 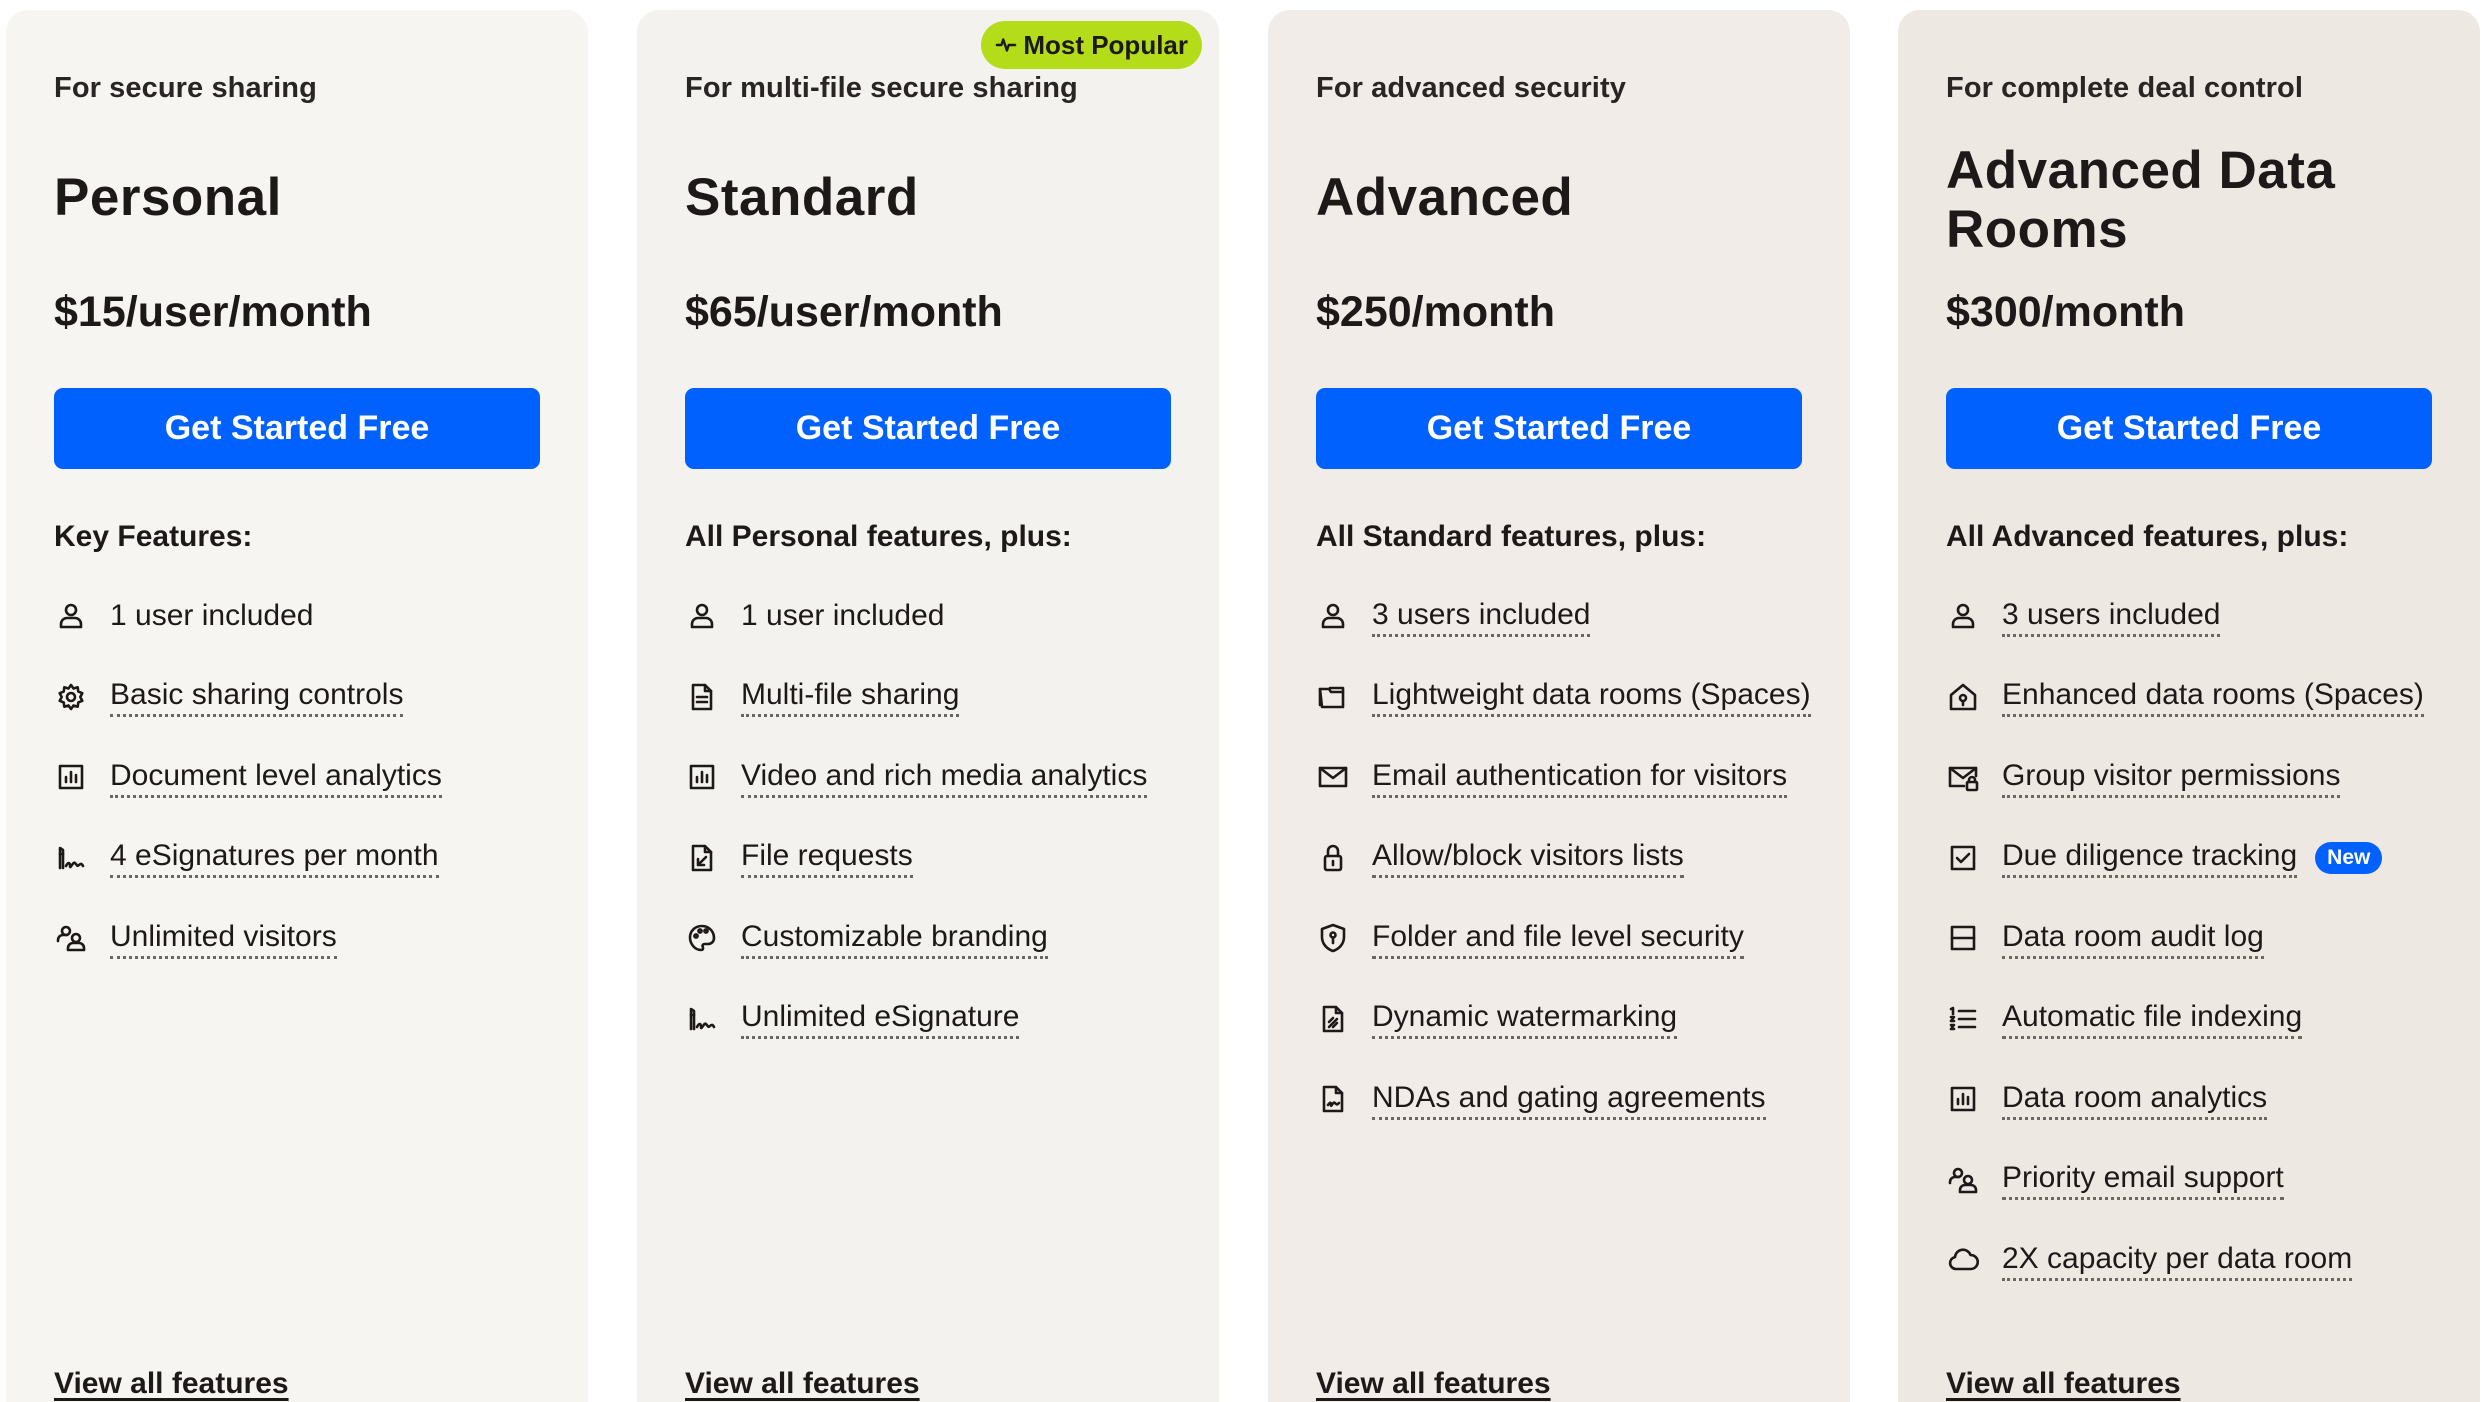 I want to click on feature-item: Unlimited visitors, so click(x=316, y=938).